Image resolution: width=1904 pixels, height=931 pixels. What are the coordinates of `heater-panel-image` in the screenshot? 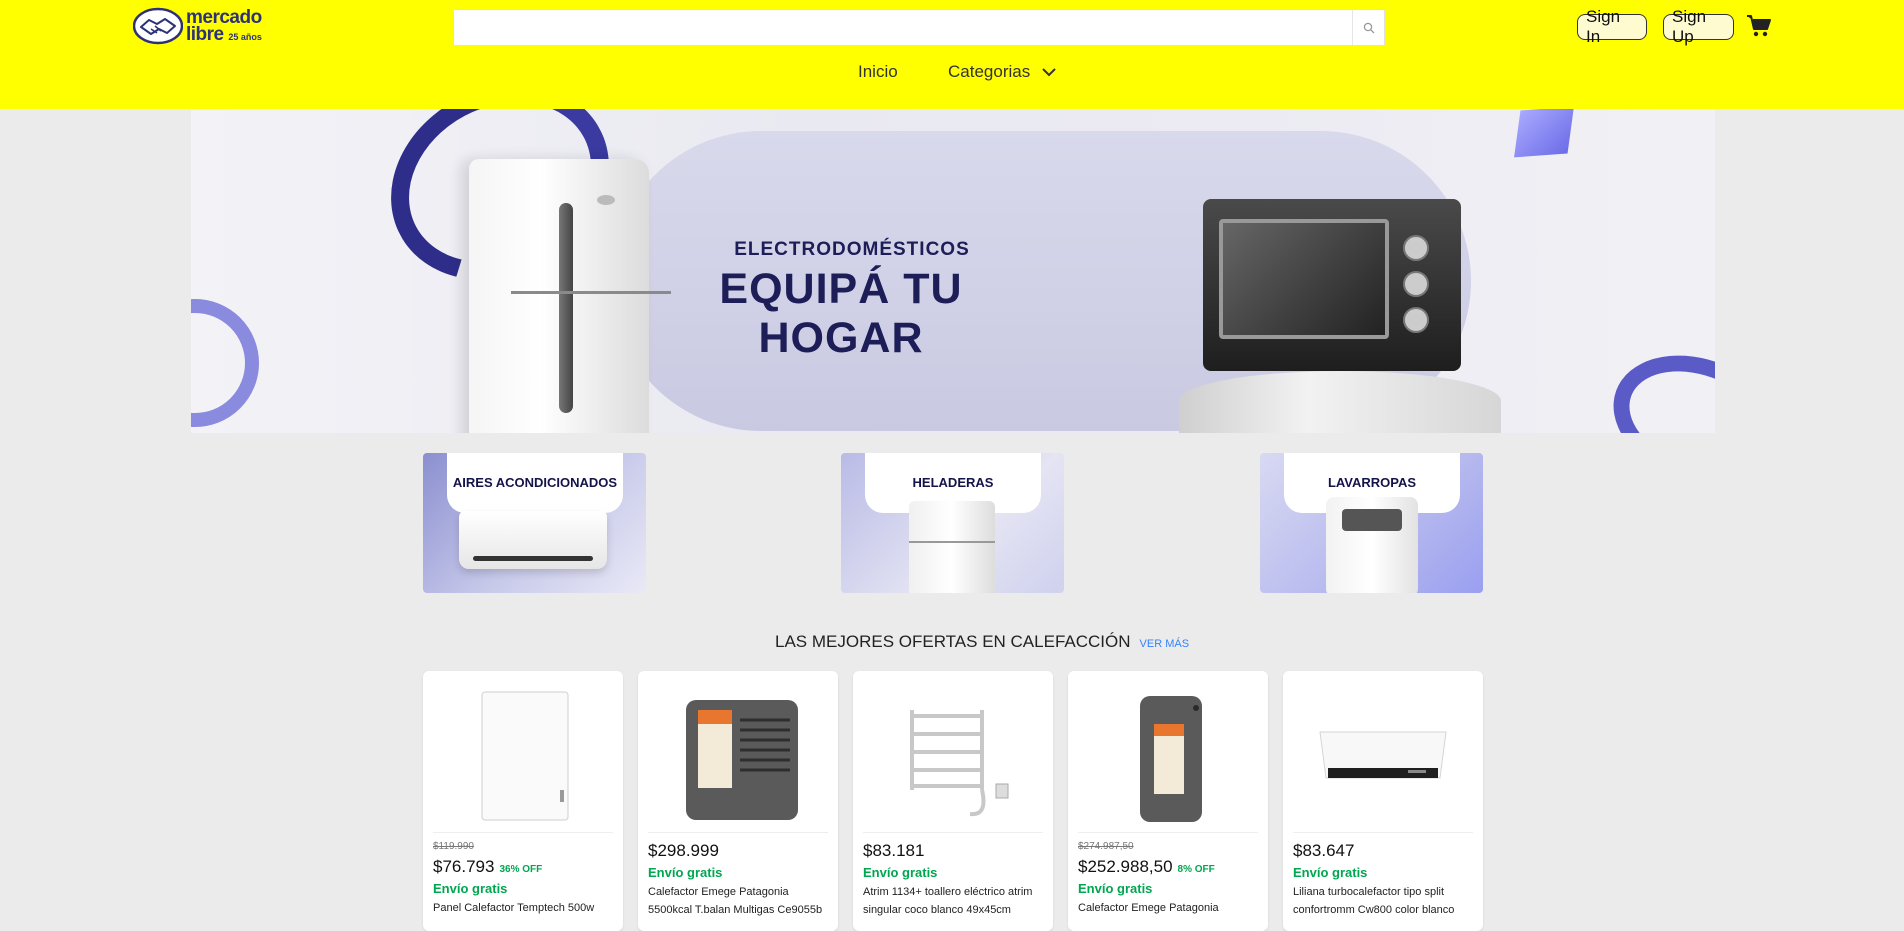 It's located at (525, 756).